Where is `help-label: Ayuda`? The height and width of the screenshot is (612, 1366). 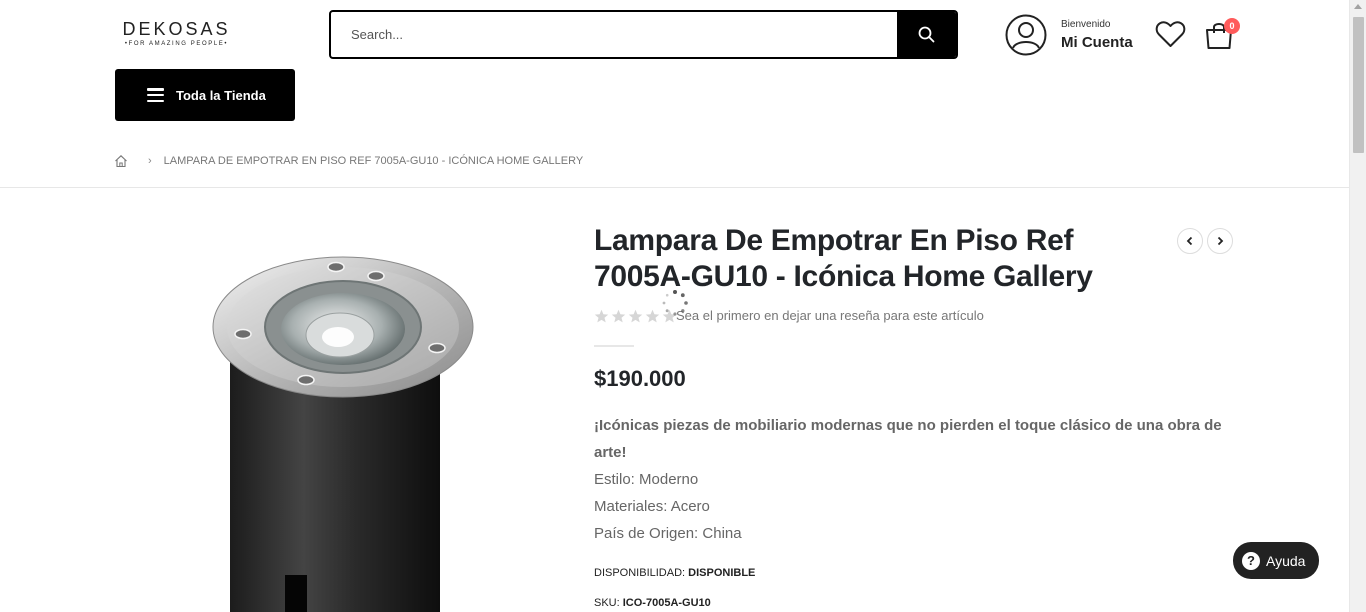 help-label: Ayuda is located at coordinates (1286, 560).